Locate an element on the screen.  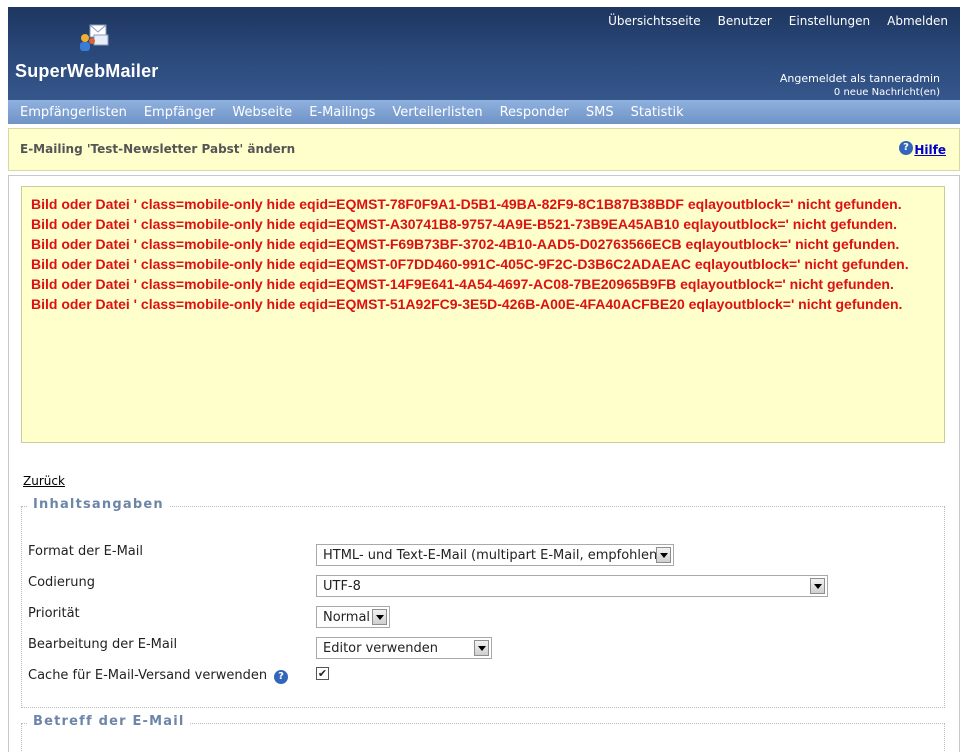
page-title: E-Mailing 'Test-Newsletter Pabst' ändern is located at coordinates (158, 149).